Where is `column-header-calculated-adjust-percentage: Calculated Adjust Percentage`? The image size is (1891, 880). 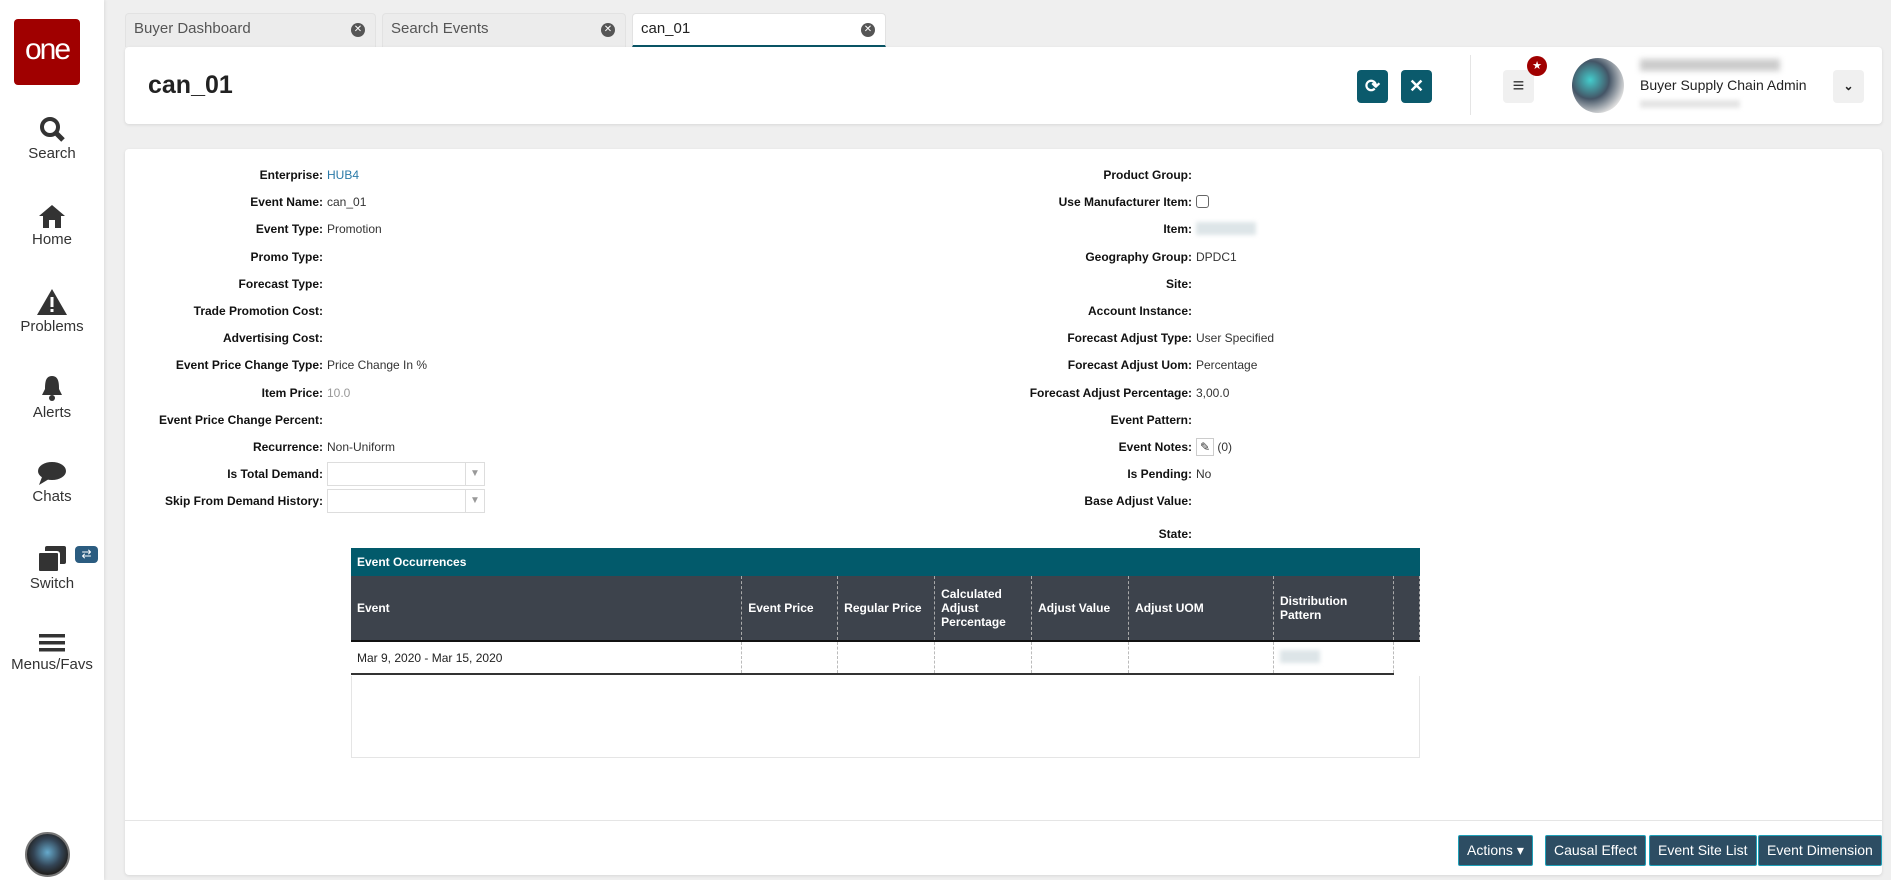 column-header-calculated-adjust-percentage: Calculated Adjust Percentage is located at coordinates (983, 609).